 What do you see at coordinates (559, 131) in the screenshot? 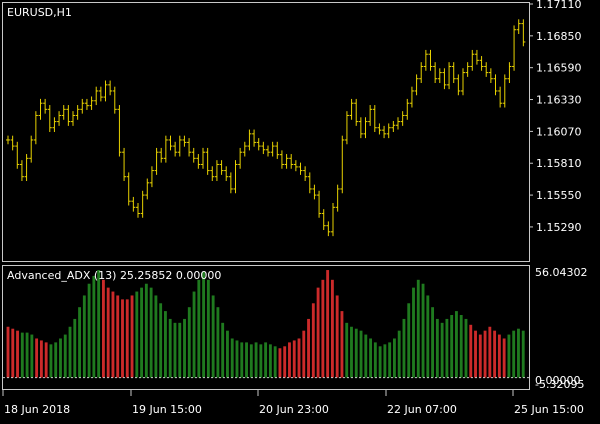
I see `price-tick-label: 1.16070` at bounding box center [559, 131].